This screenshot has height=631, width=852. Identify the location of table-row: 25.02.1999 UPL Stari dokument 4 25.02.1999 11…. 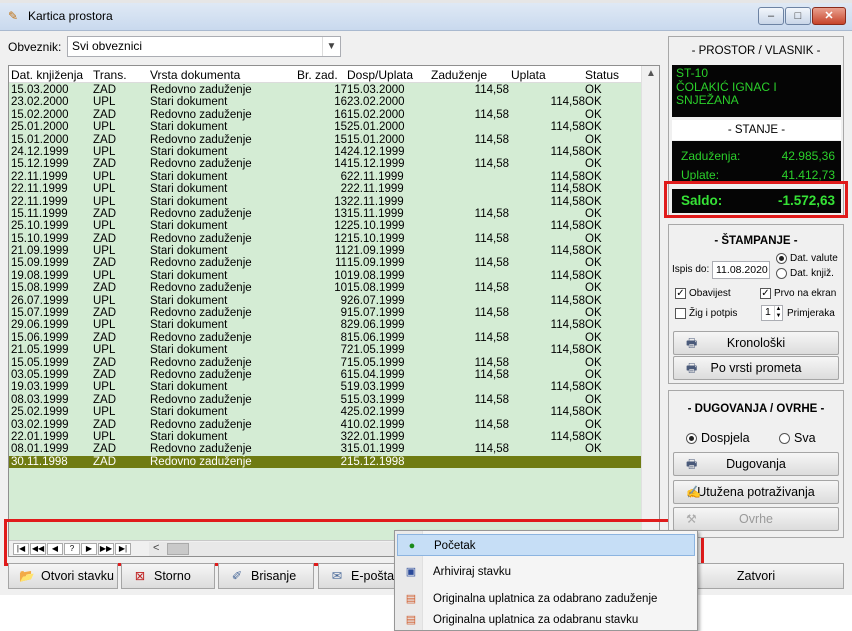
(325, 412).